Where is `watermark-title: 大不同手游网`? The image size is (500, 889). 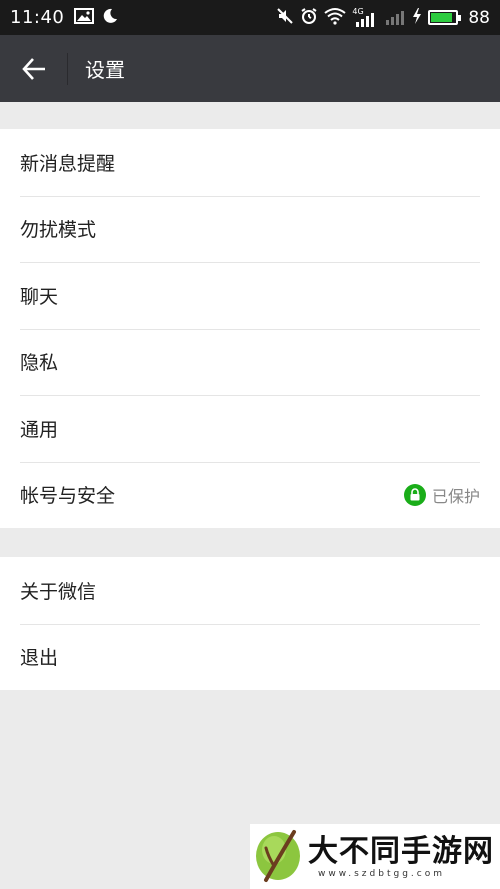 watermark-title: 大不同手游网 is located at coordinates (401, 851).